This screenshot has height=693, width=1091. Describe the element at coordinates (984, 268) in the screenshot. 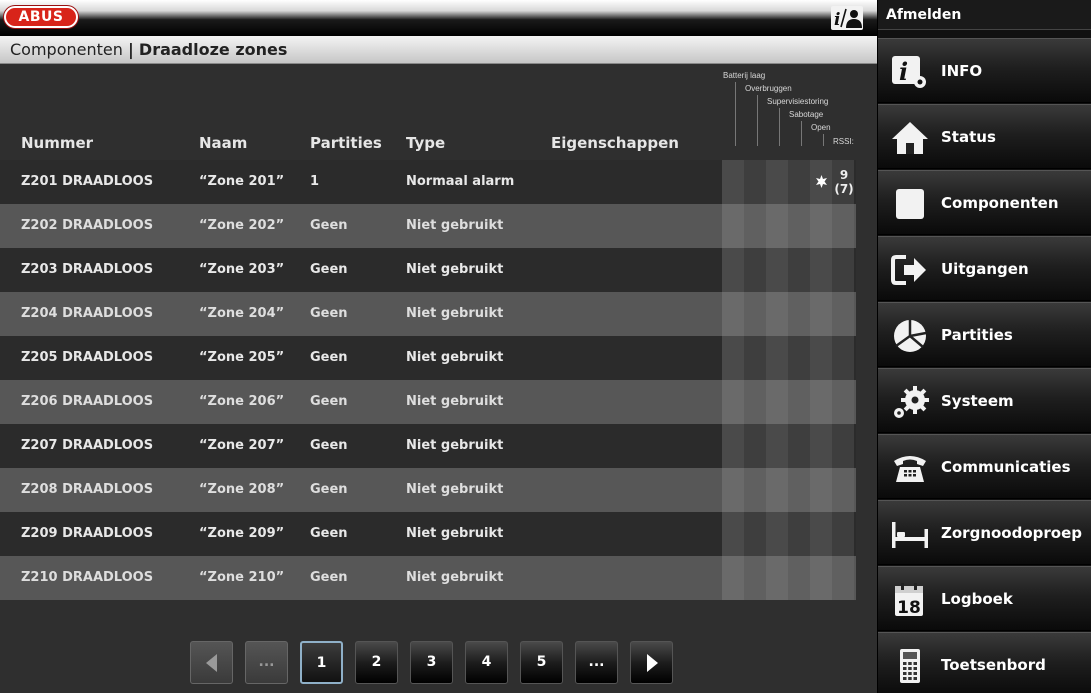

I see `sidebar-item-uitgangen: Uitgangen` at that location.